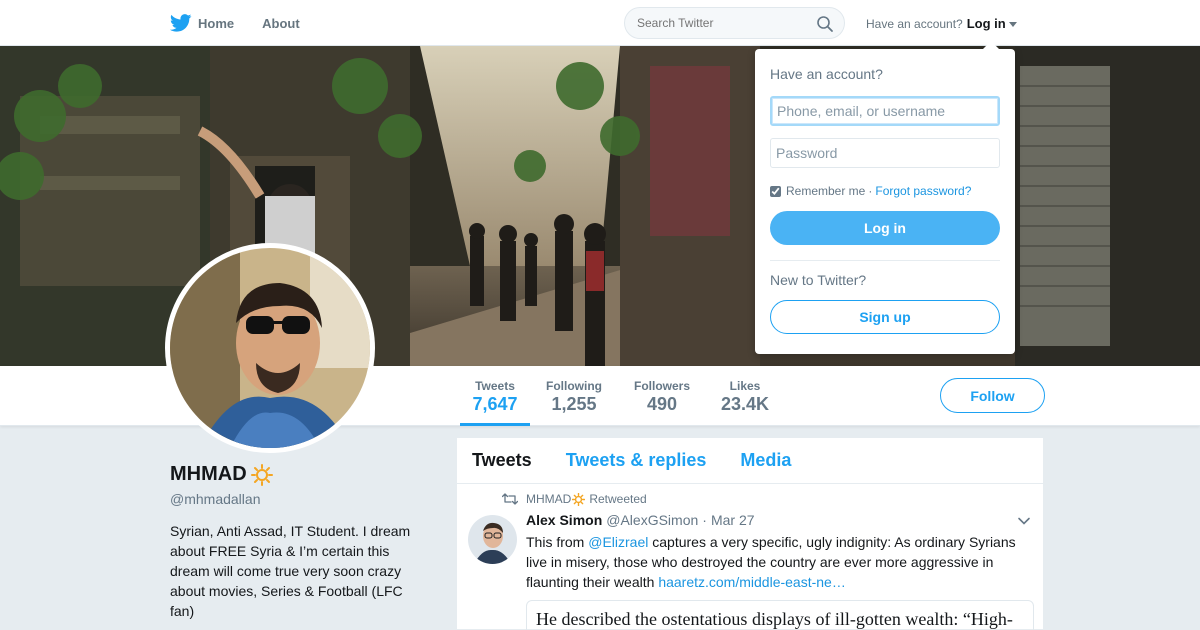 Image resolution: width=1200 pixels, height=630 pixels. I want to click on twitter-bird-icon, so click(181, 23).